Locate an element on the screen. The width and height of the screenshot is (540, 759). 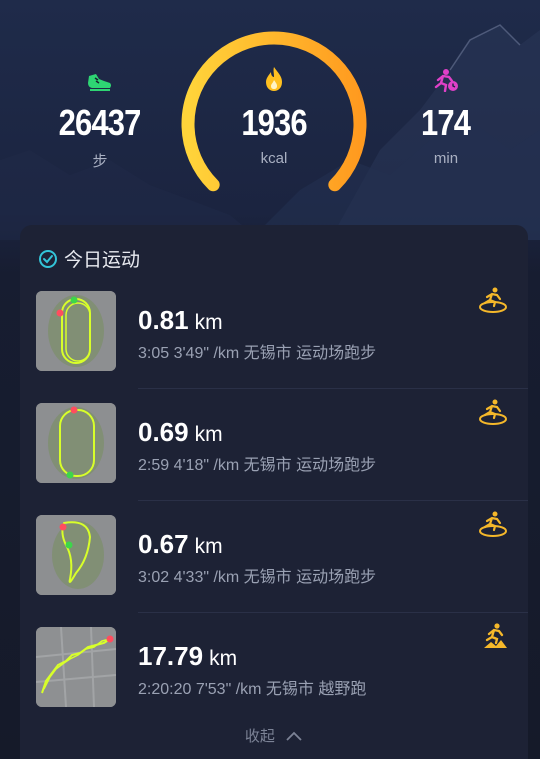
steps-unit: 步 is located at coordinates (100, 161).